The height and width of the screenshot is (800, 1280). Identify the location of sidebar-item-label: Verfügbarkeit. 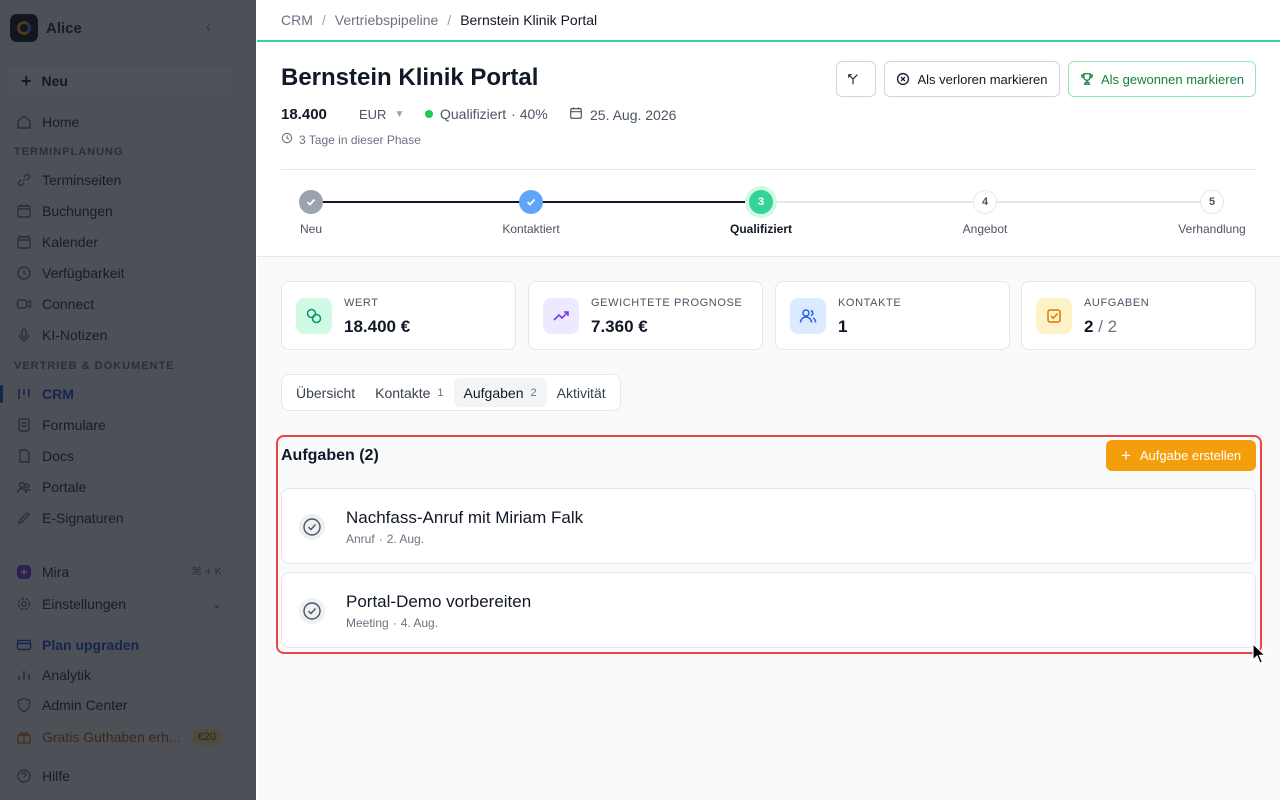
(83, 273).